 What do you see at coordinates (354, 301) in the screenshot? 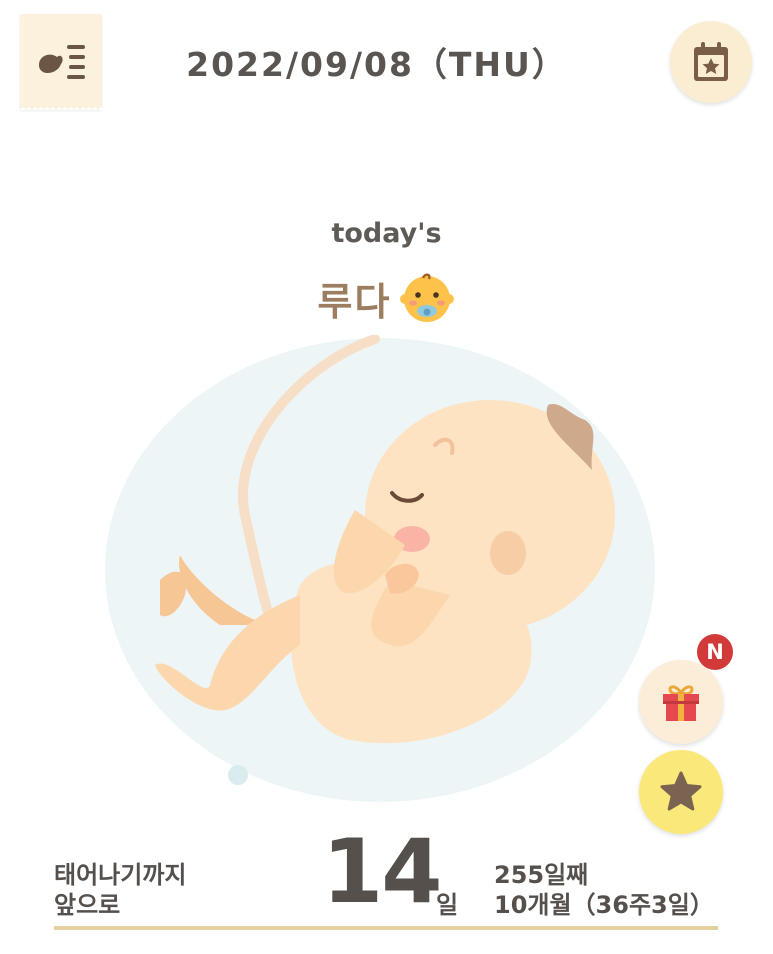
I see `baby-name: 루다` at bounding box center [354, 301].